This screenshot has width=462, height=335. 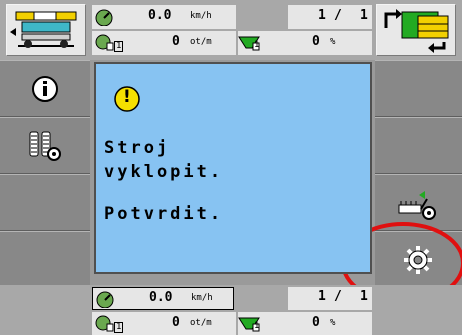 What do you see at coordinates (330, 17) in the screenshot?
I see `page-indicator: 1 / 1` at bounding box center [330, 17].